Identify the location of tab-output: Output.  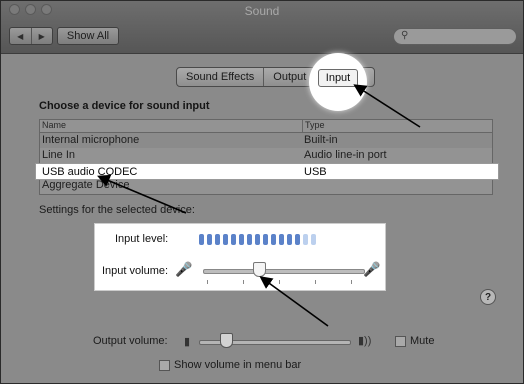
(289, 77).